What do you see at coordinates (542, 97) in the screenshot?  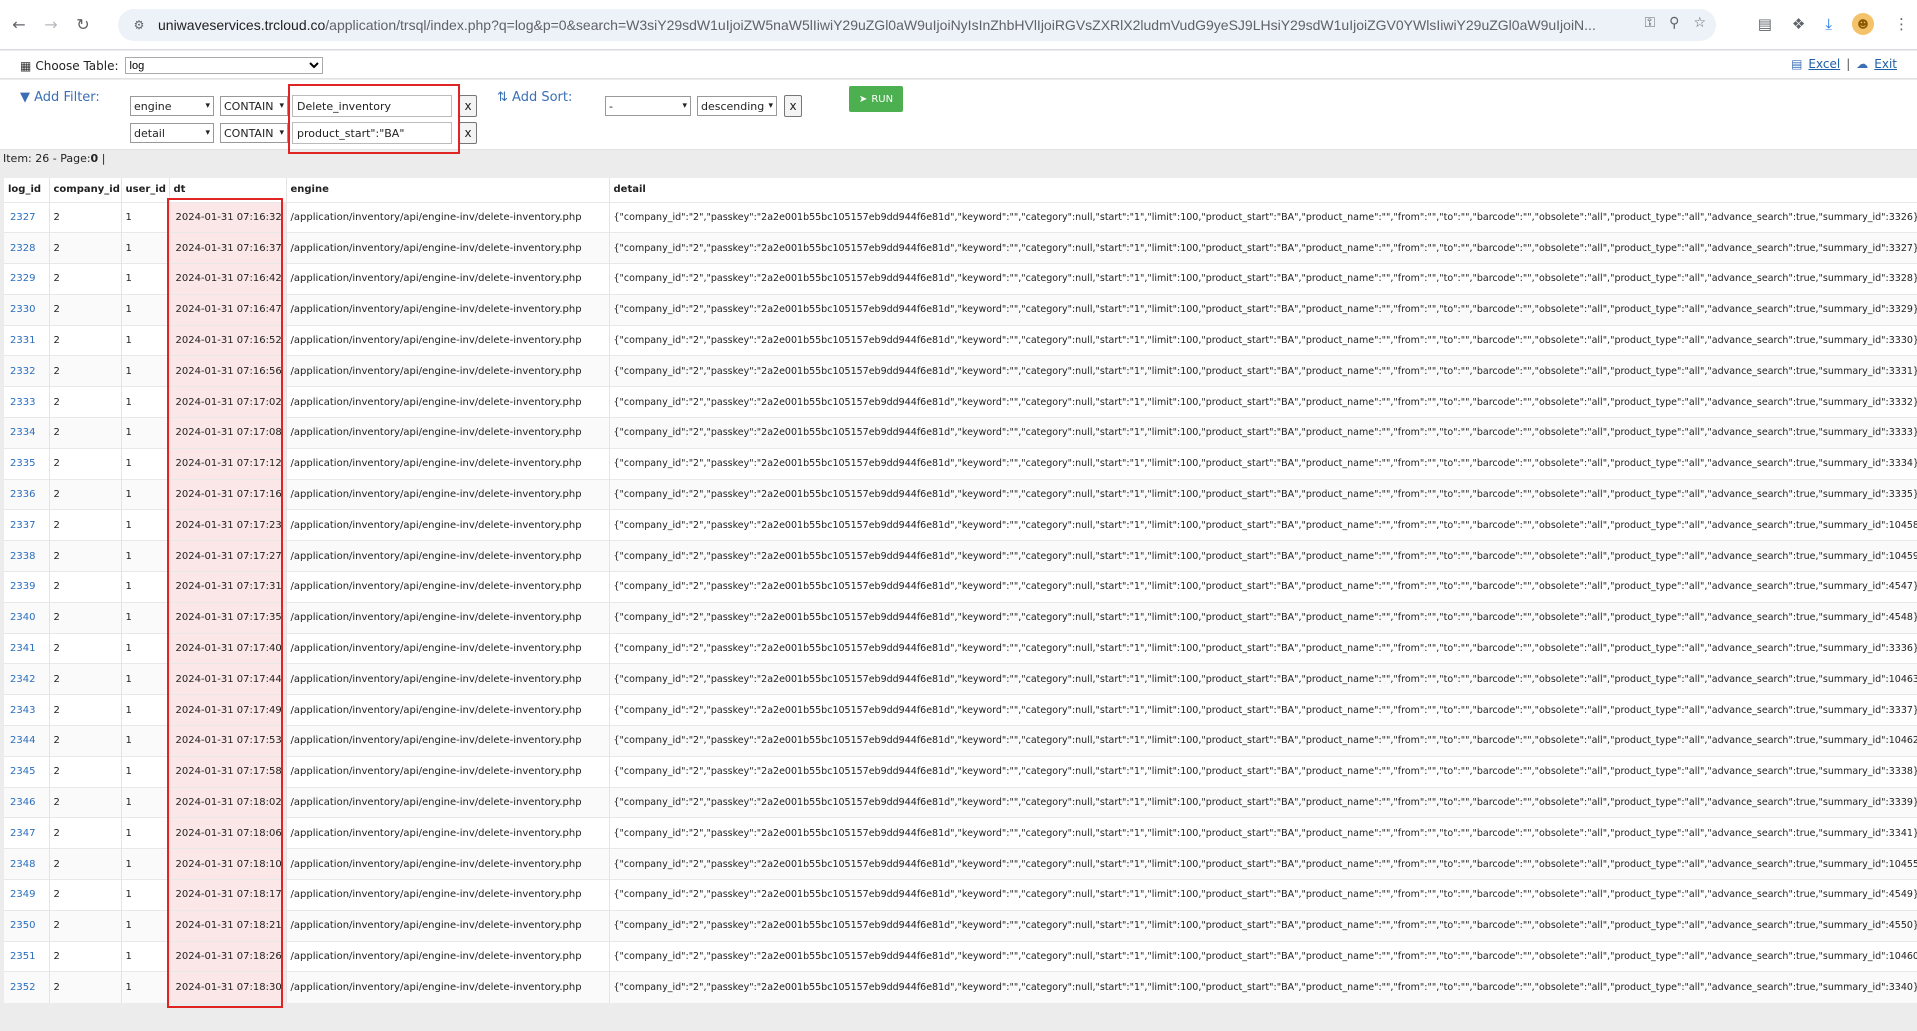 I see `add-sort-label: Add Sort:` at bounding box center [542, 97].